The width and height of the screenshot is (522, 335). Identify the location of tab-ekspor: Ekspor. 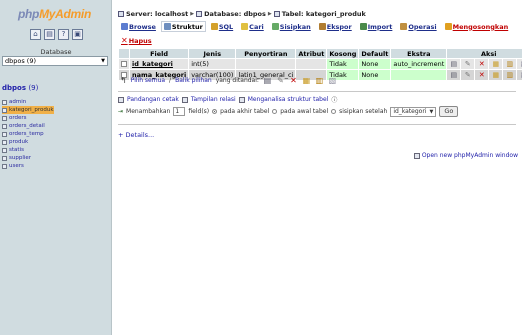
(335, 26).